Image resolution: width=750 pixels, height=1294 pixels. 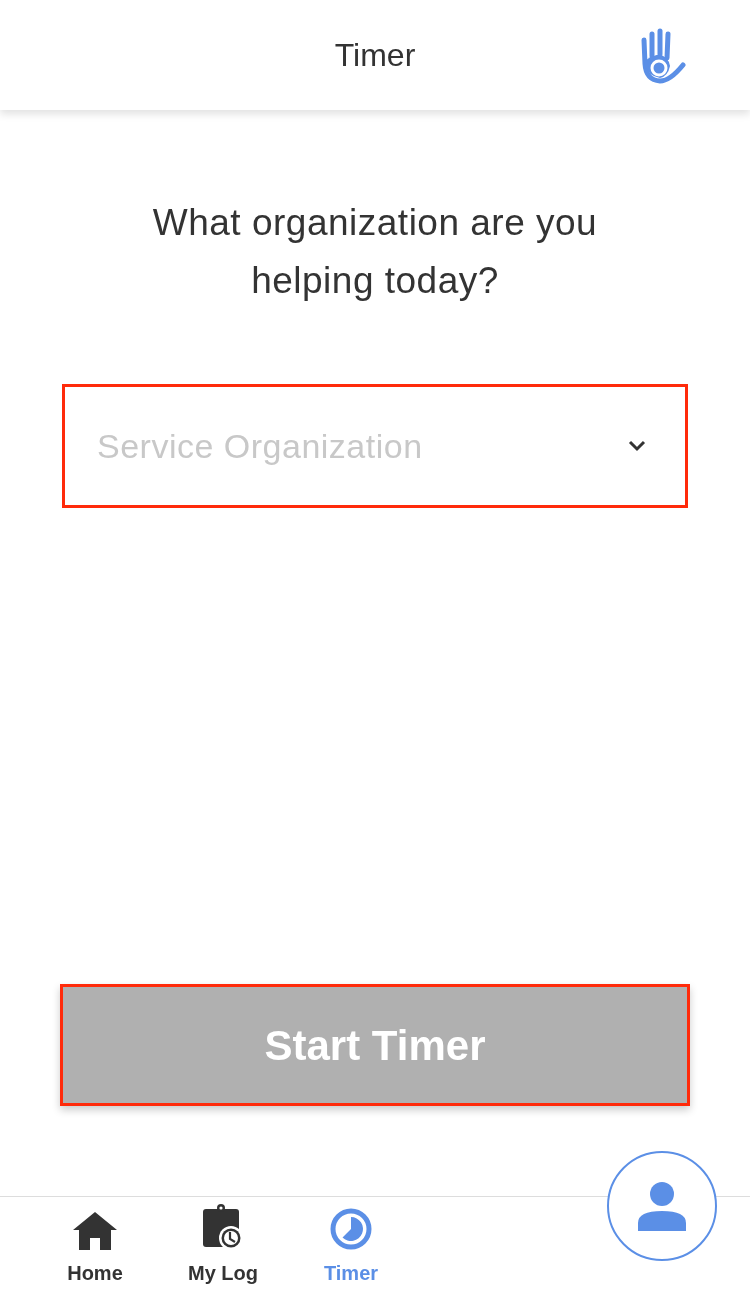 I want to click on nav-tab: Timer, so click(x=351, y=1245).